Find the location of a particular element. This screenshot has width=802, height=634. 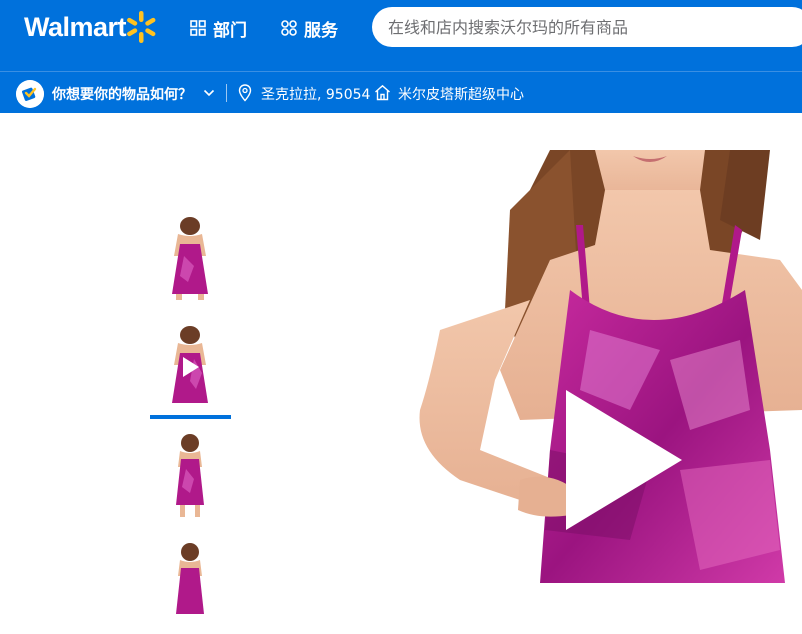

chevron-down-icon is located at coordinates (209, 93).